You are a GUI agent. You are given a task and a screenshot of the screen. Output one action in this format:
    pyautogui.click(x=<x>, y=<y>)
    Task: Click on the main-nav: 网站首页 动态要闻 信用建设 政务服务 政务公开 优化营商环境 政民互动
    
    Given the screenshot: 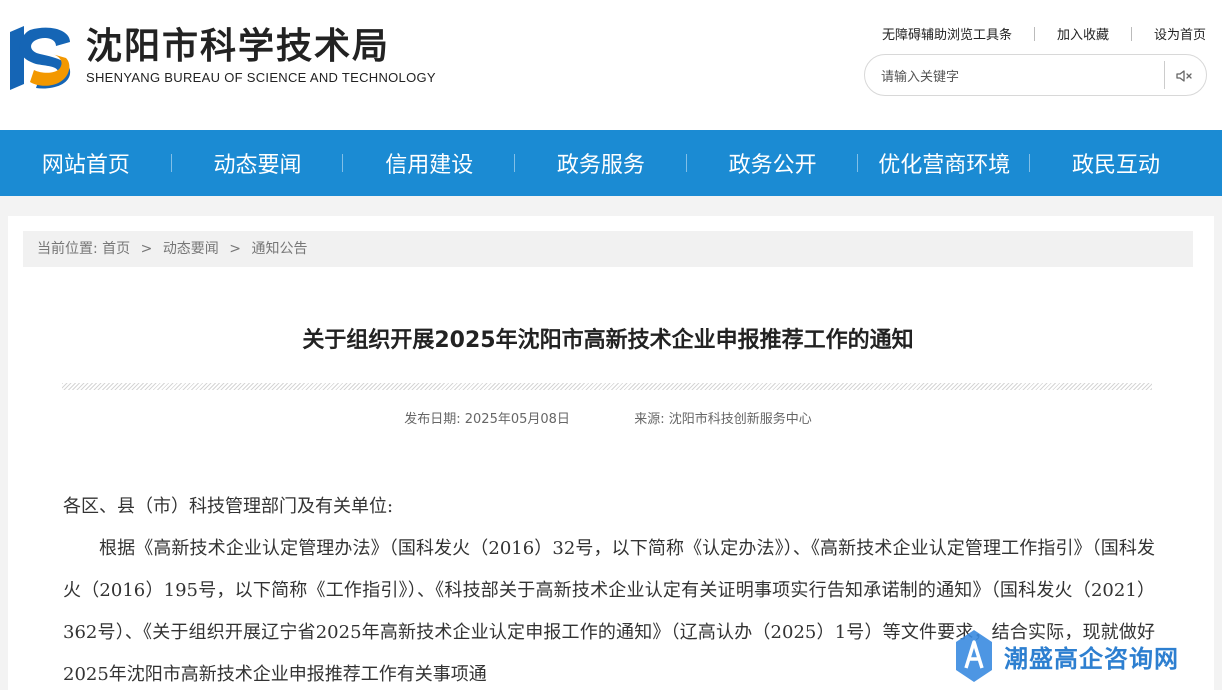 What is the action you would take?
    pyautogui.click(x=611, y=163)
    